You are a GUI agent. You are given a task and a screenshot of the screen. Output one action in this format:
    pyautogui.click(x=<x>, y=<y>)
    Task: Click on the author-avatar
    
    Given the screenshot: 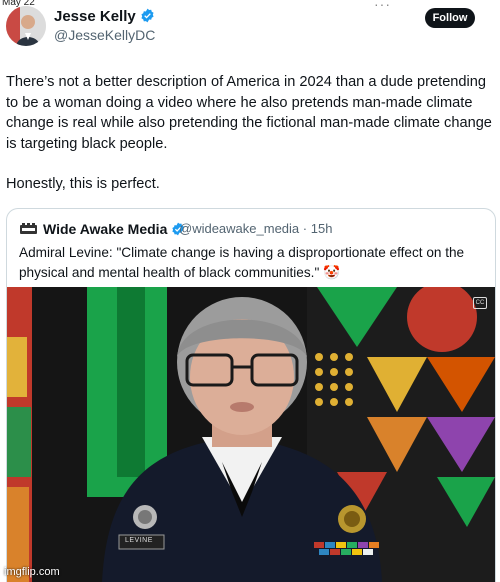 What is the action you would take?
    pyautogui.click(x=26, y=26)
    